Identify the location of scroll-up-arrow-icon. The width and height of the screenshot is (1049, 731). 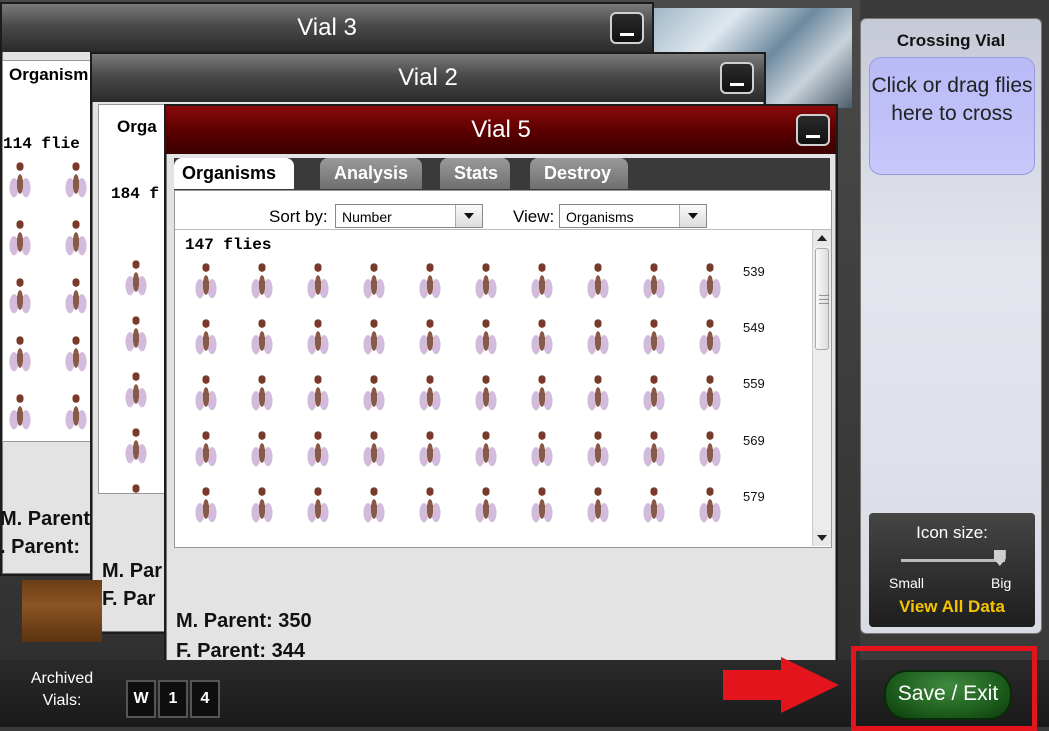
(822, 238).